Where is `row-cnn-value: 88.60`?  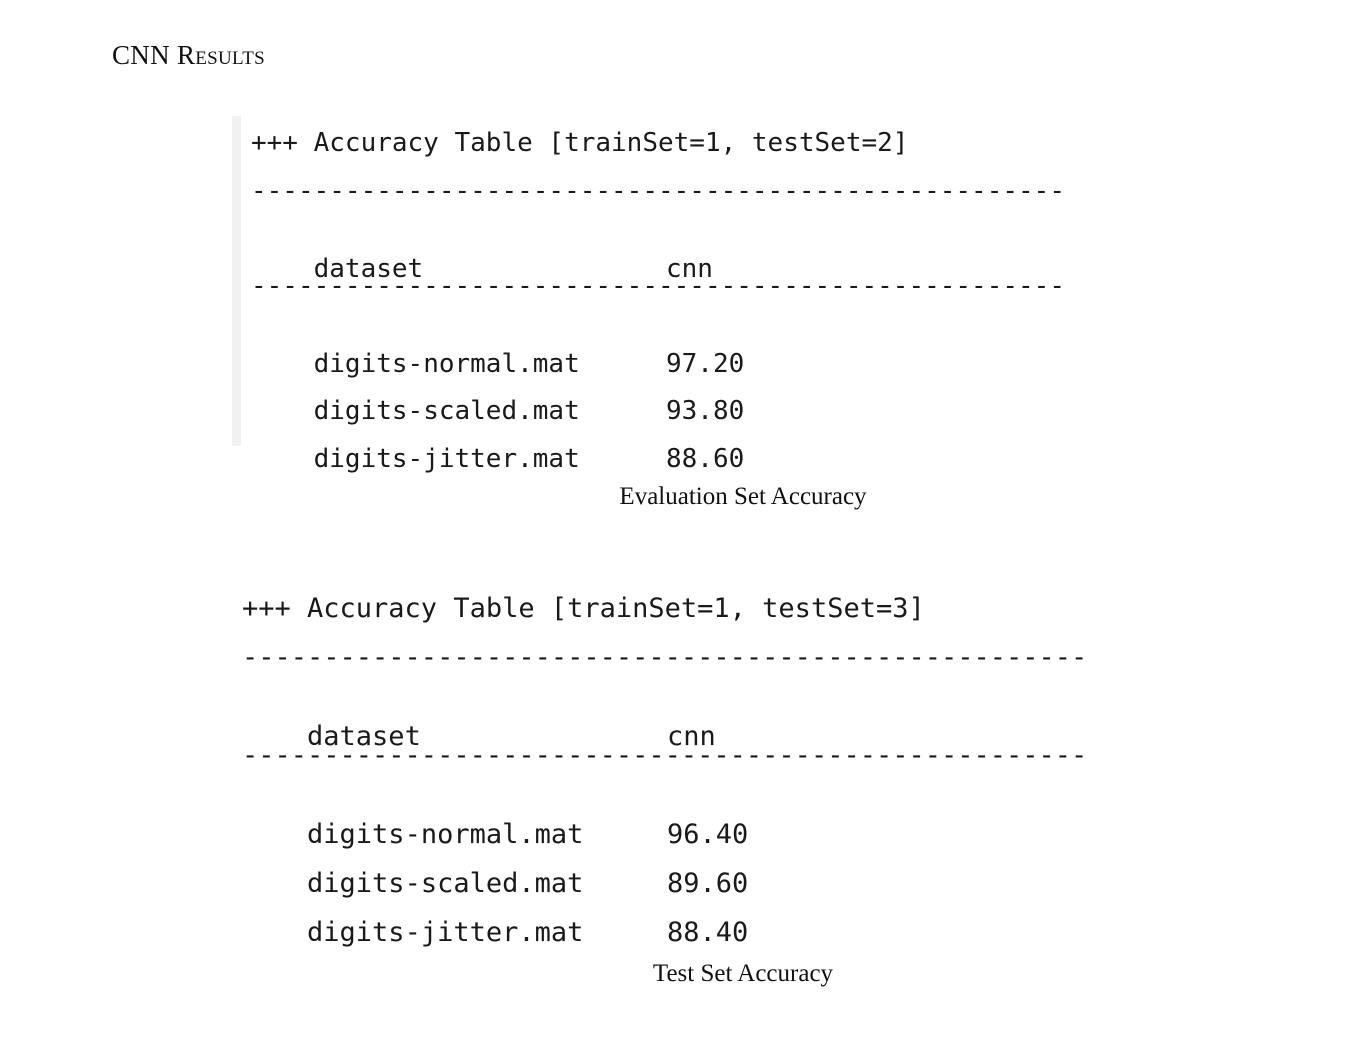
row-cnn-value: 88.60 is located at coordinates (705, 459).